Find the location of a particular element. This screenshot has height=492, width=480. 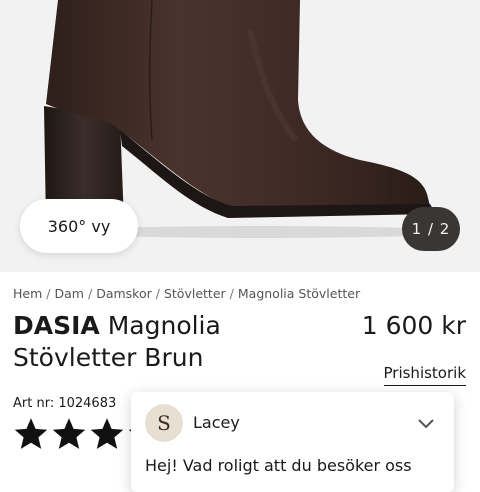

product-title: DASIA Magnolia Stövletter Brun is located at coordinates (178, 342).